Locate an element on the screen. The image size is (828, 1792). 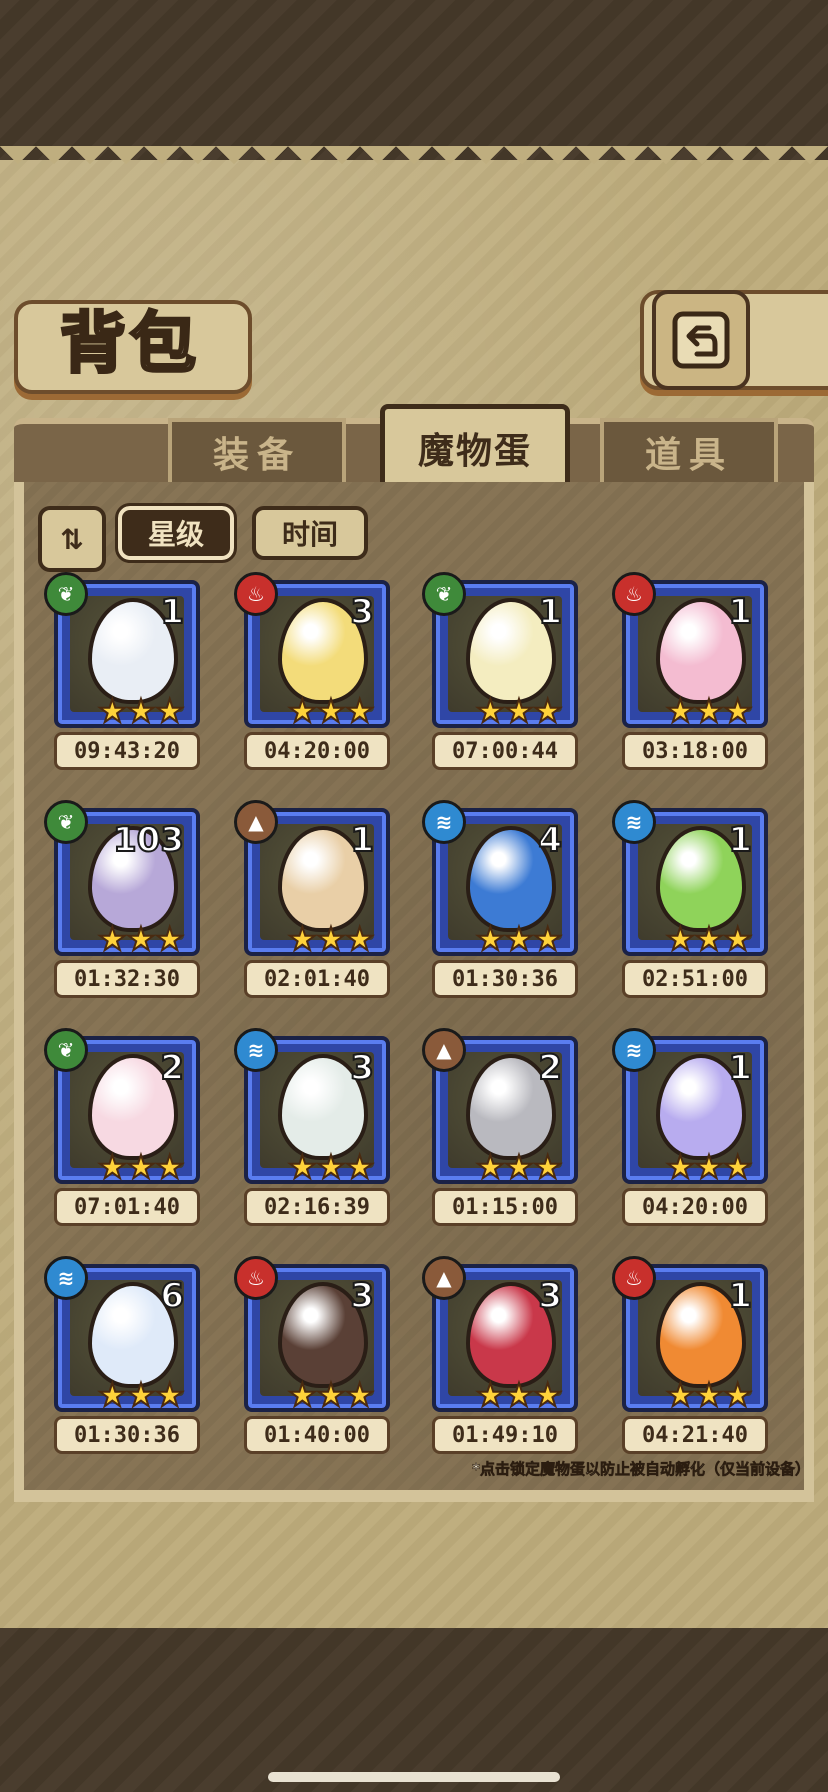
hatch-timer: 04:21:40 is located at coordinates (695, 1435).